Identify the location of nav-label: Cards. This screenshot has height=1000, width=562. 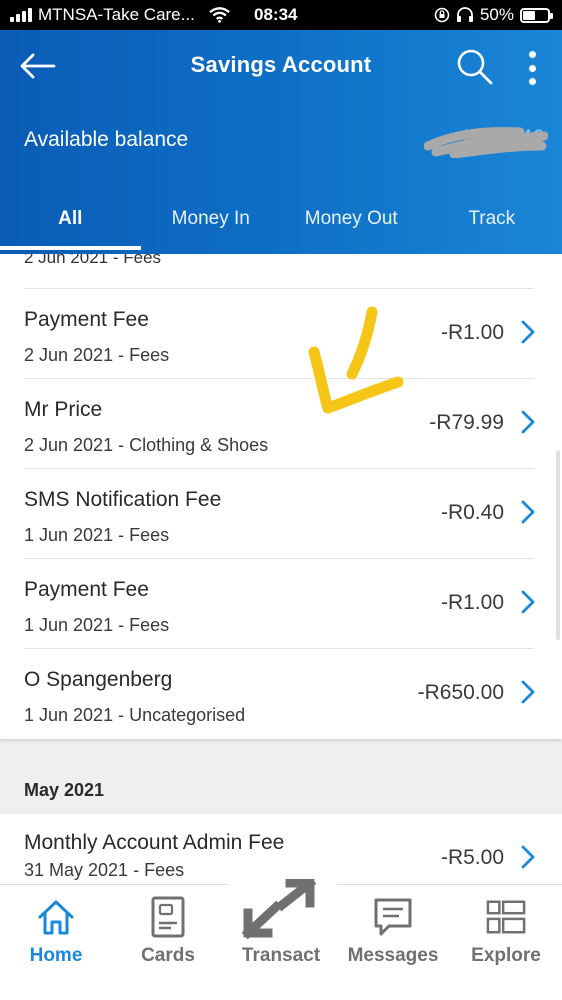
(168, 955).